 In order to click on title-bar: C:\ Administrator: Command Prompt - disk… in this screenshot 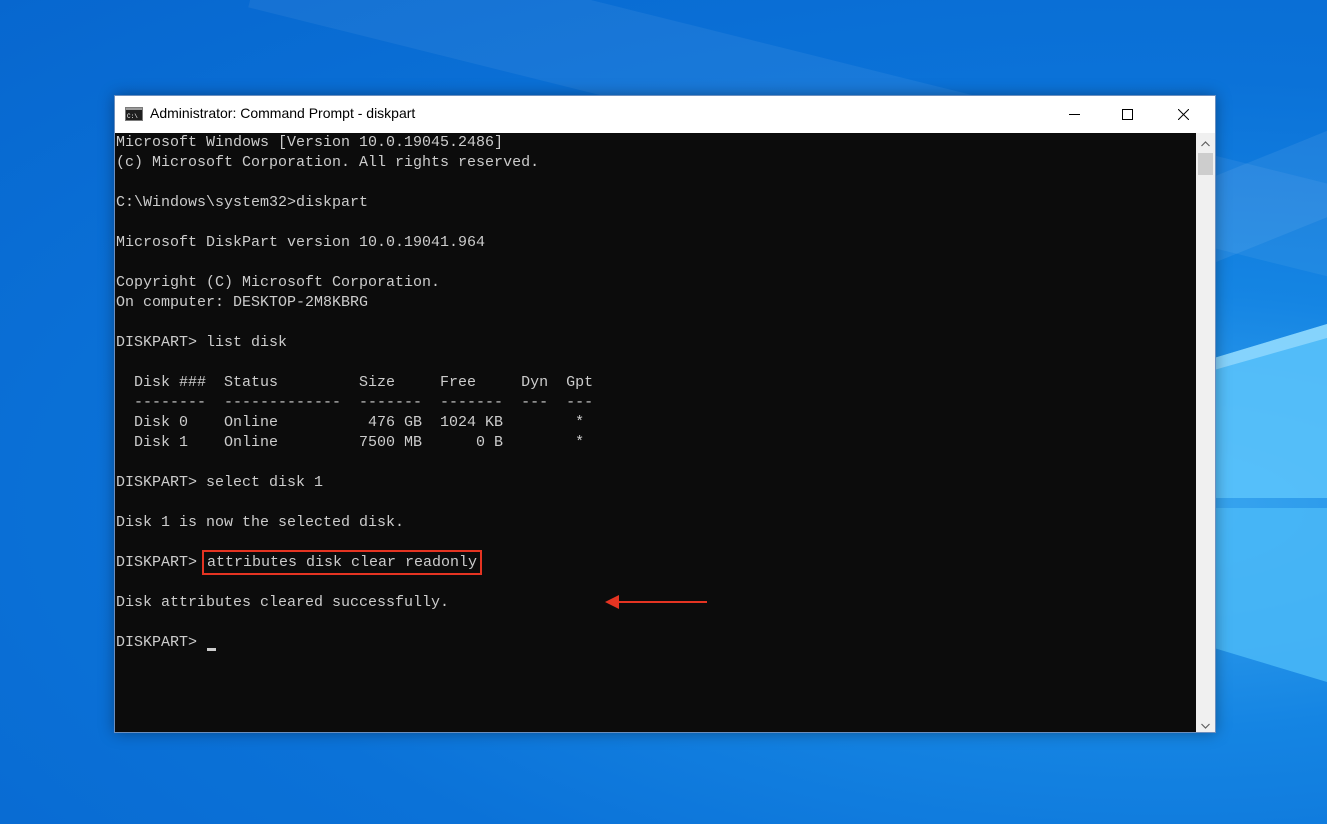, I will do `click(665, 114)`.